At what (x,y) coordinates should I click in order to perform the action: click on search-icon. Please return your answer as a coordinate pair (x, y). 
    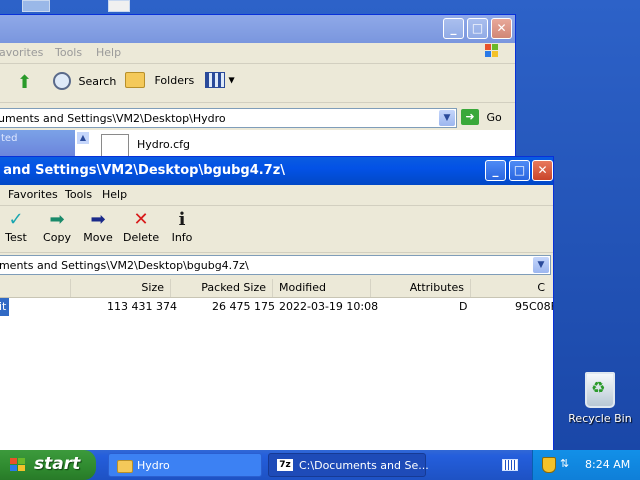
    Looking at the image, I should click on (62, 81).